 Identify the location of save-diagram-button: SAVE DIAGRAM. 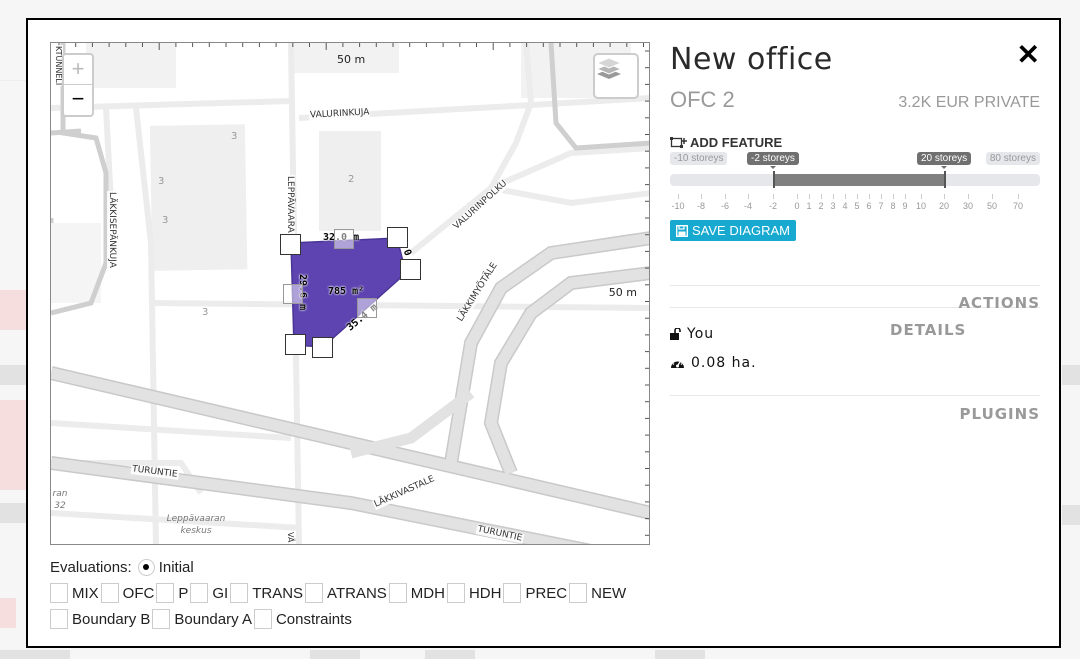
(733, 230).